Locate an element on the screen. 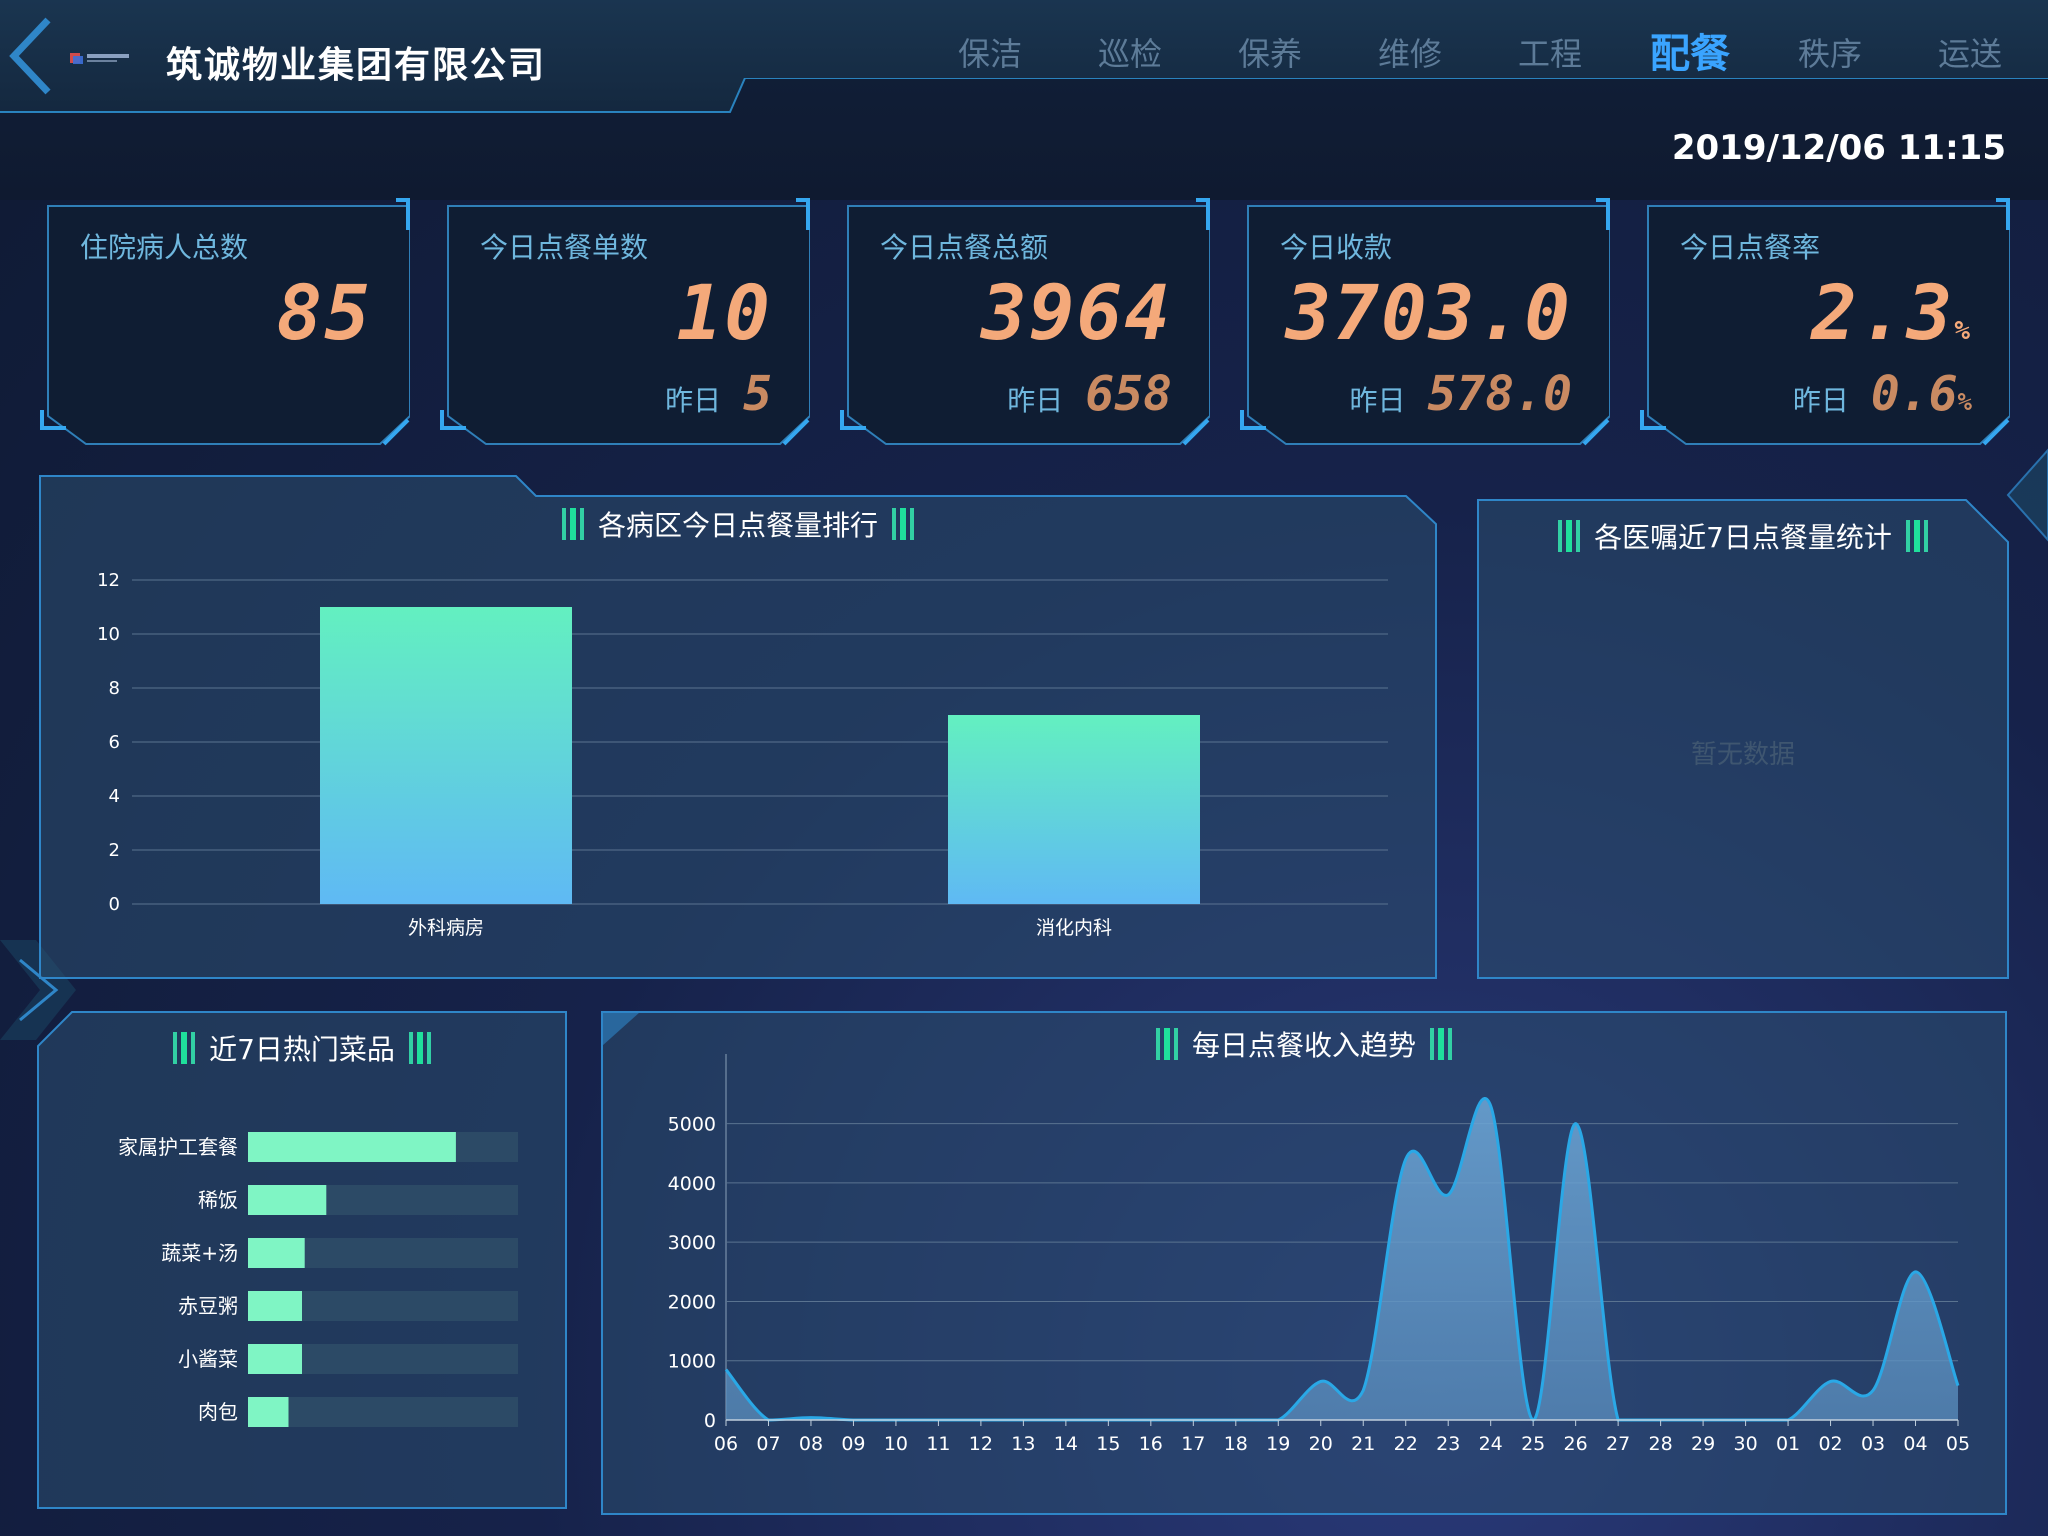  yesterday-number: 578.0 is located at coordinates (1500, 394).